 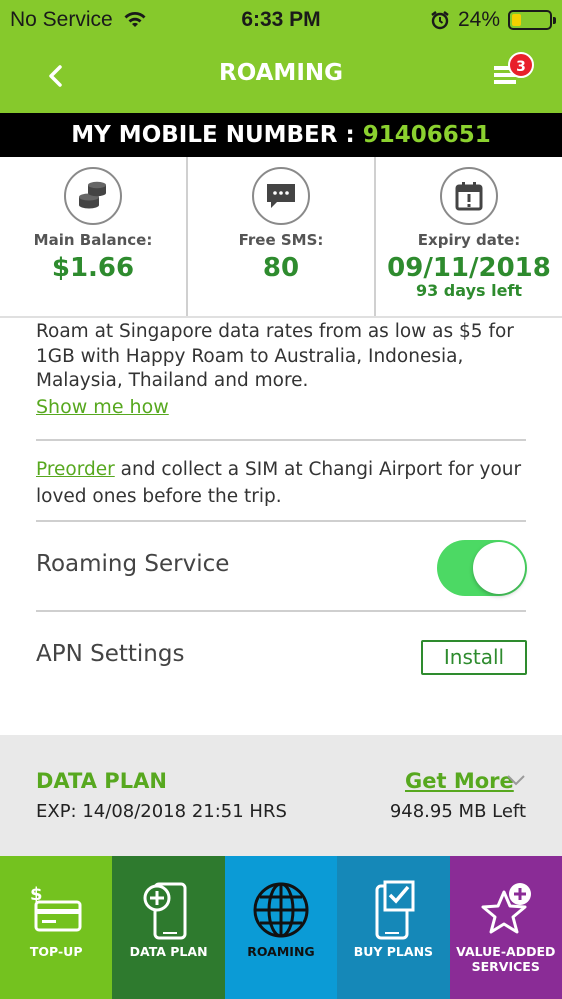 I want to click on tab-buy-plans: BUY PLANS, so click(x=393, y=927).